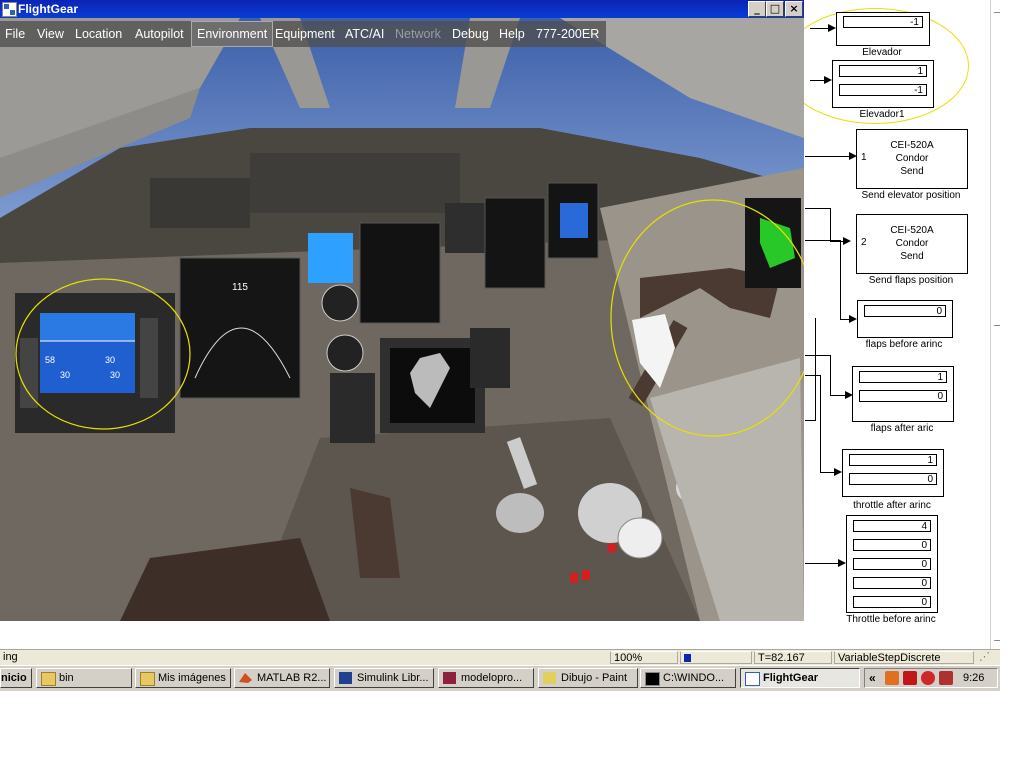  Describe the element at coordinates (892, 678) in the screenshot. I see `java-update-icon` at that location.